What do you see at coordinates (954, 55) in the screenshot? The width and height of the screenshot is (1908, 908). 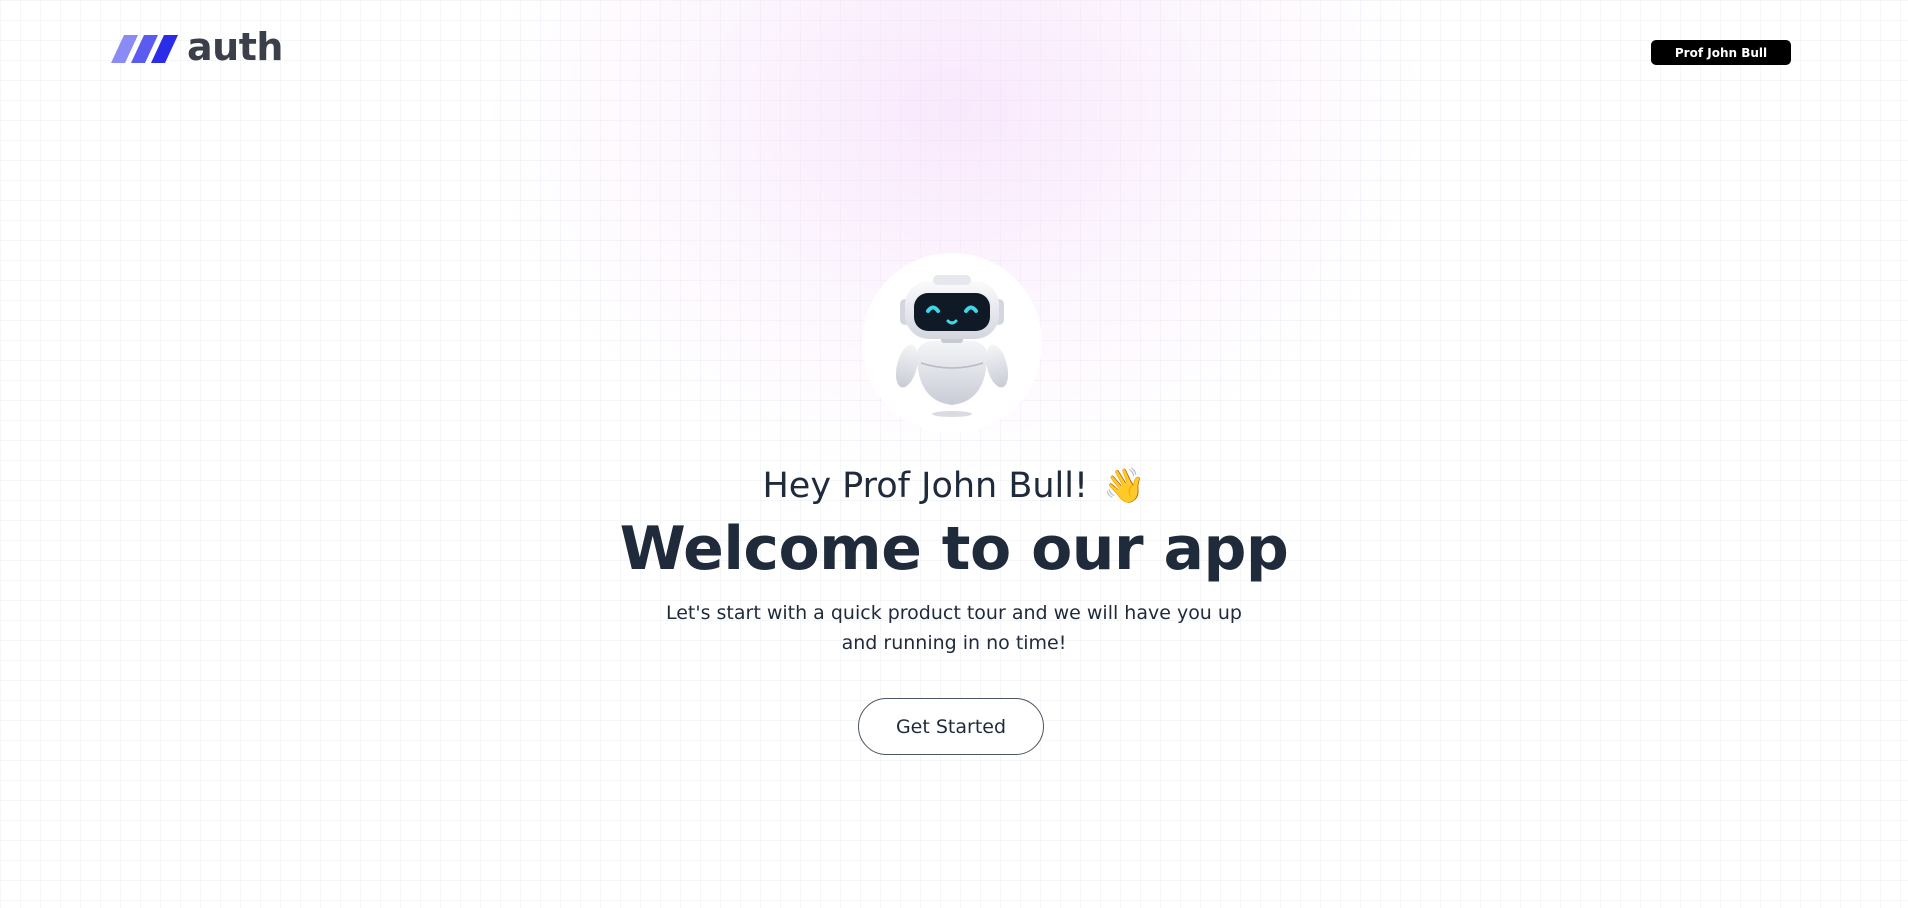 I see `top-bar: auth Prof John Bull` at bounding box center [954, 55].